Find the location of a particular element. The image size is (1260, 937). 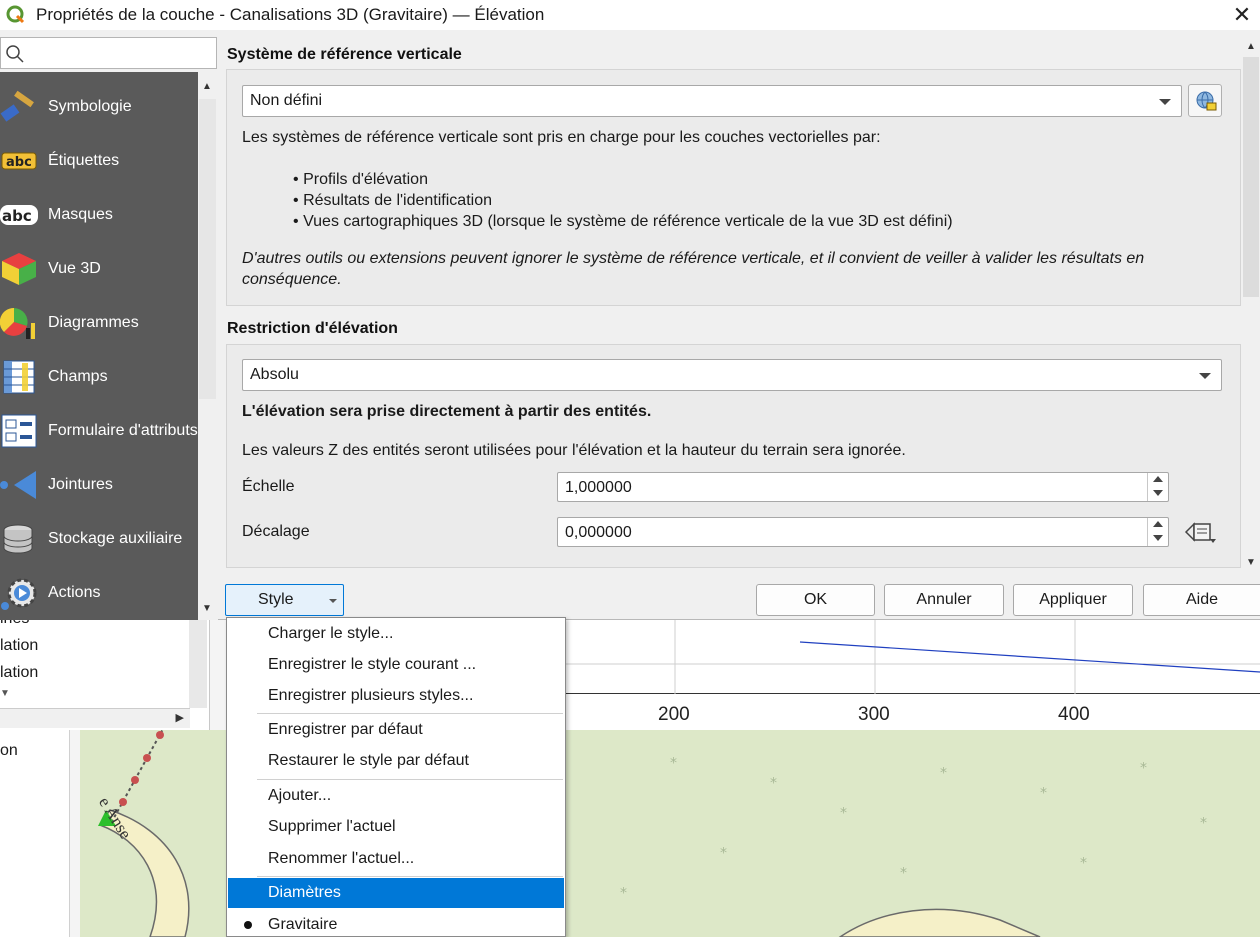

sidebar-item-actions: Actions is located at coordinates (99, 592).